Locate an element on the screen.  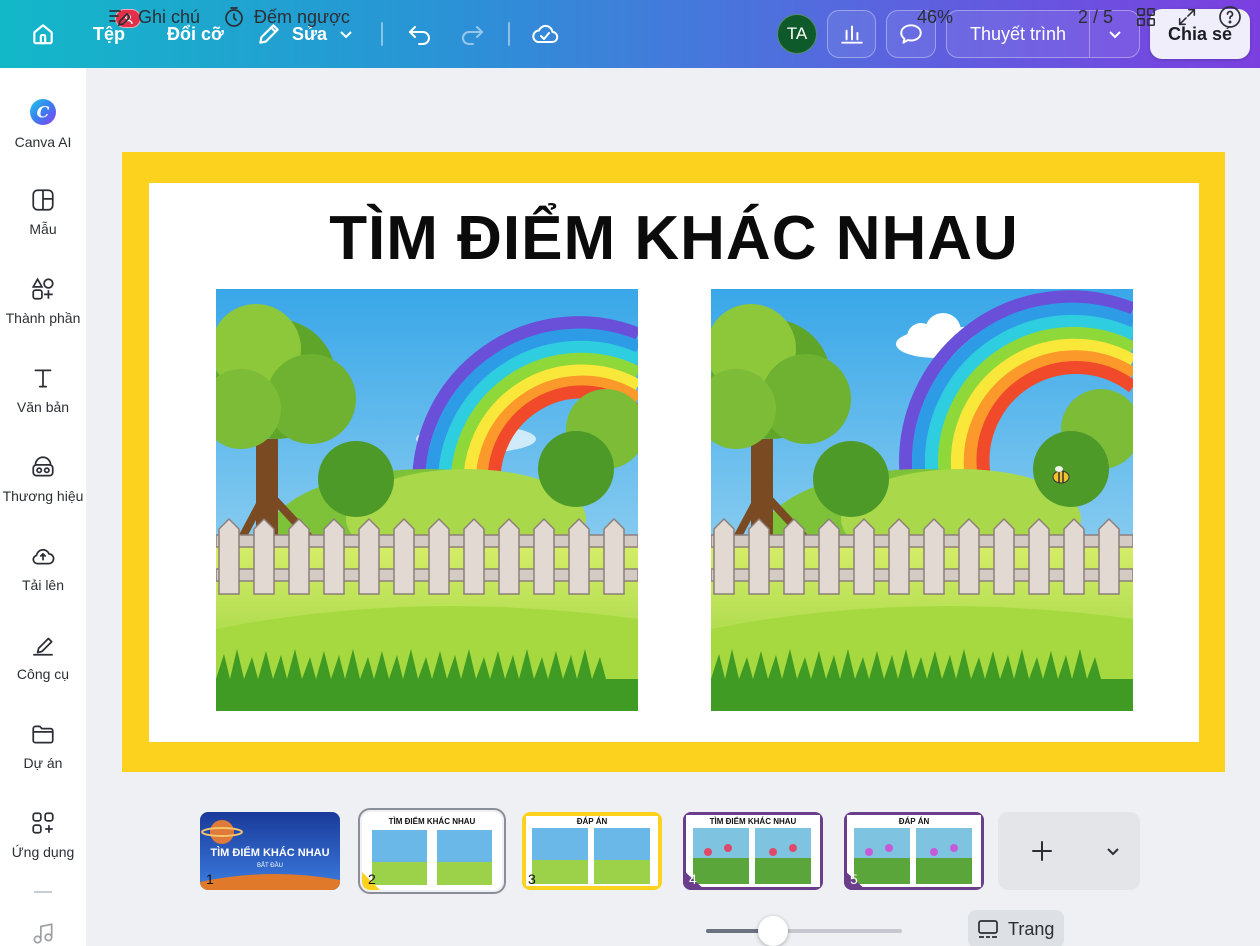
sidebar-item-label: Thương hiệu is located at coordinates (43, 496).